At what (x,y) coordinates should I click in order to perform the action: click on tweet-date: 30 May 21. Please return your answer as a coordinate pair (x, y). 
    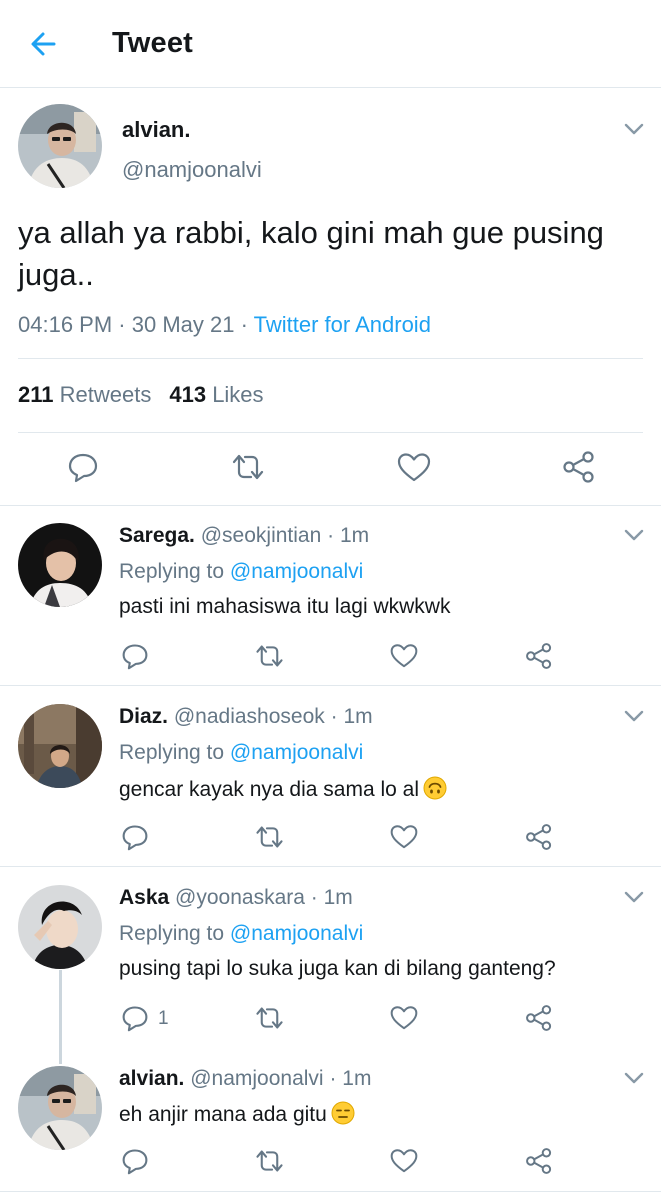
    Looking at the image, I should click on (183, 324).